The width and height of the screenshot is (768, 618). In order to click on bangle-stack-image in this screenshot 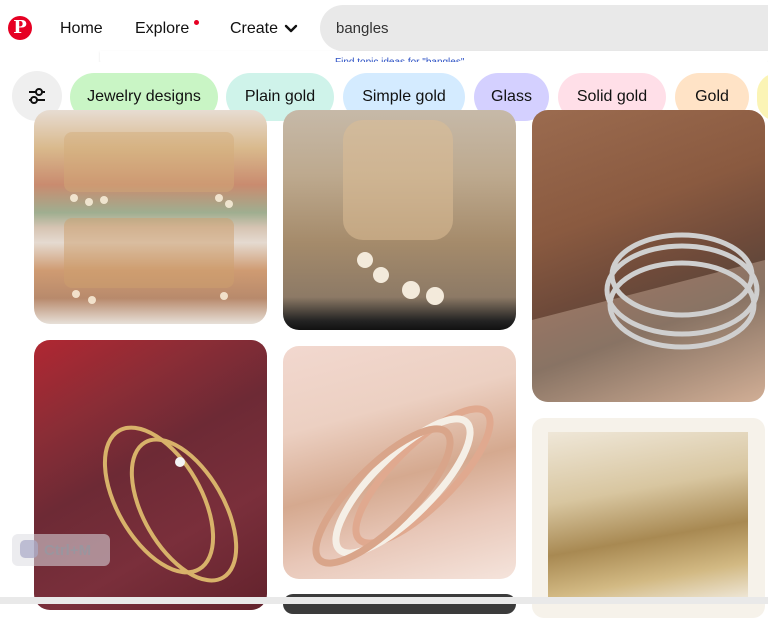, I will do `click(149, 218)`.